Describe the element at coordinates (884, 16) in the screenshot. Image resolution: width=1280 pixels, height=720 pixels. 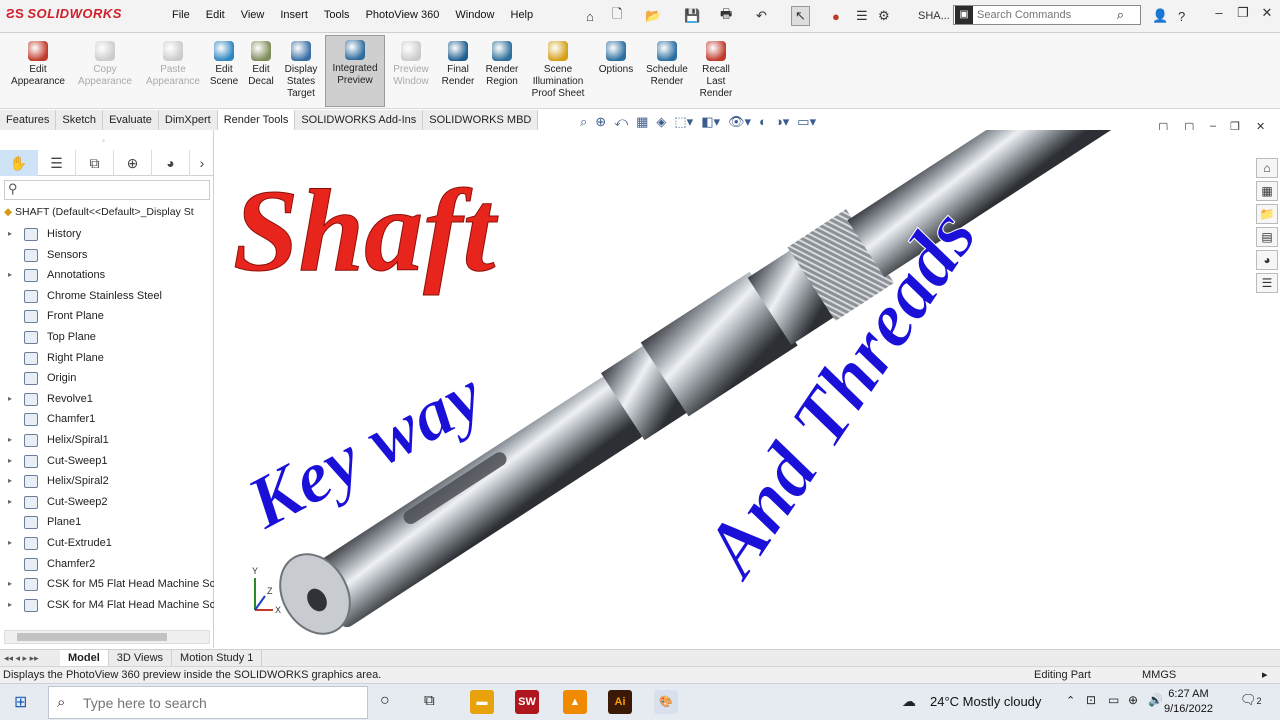
I see `gear-icon: ⚙` at that location.